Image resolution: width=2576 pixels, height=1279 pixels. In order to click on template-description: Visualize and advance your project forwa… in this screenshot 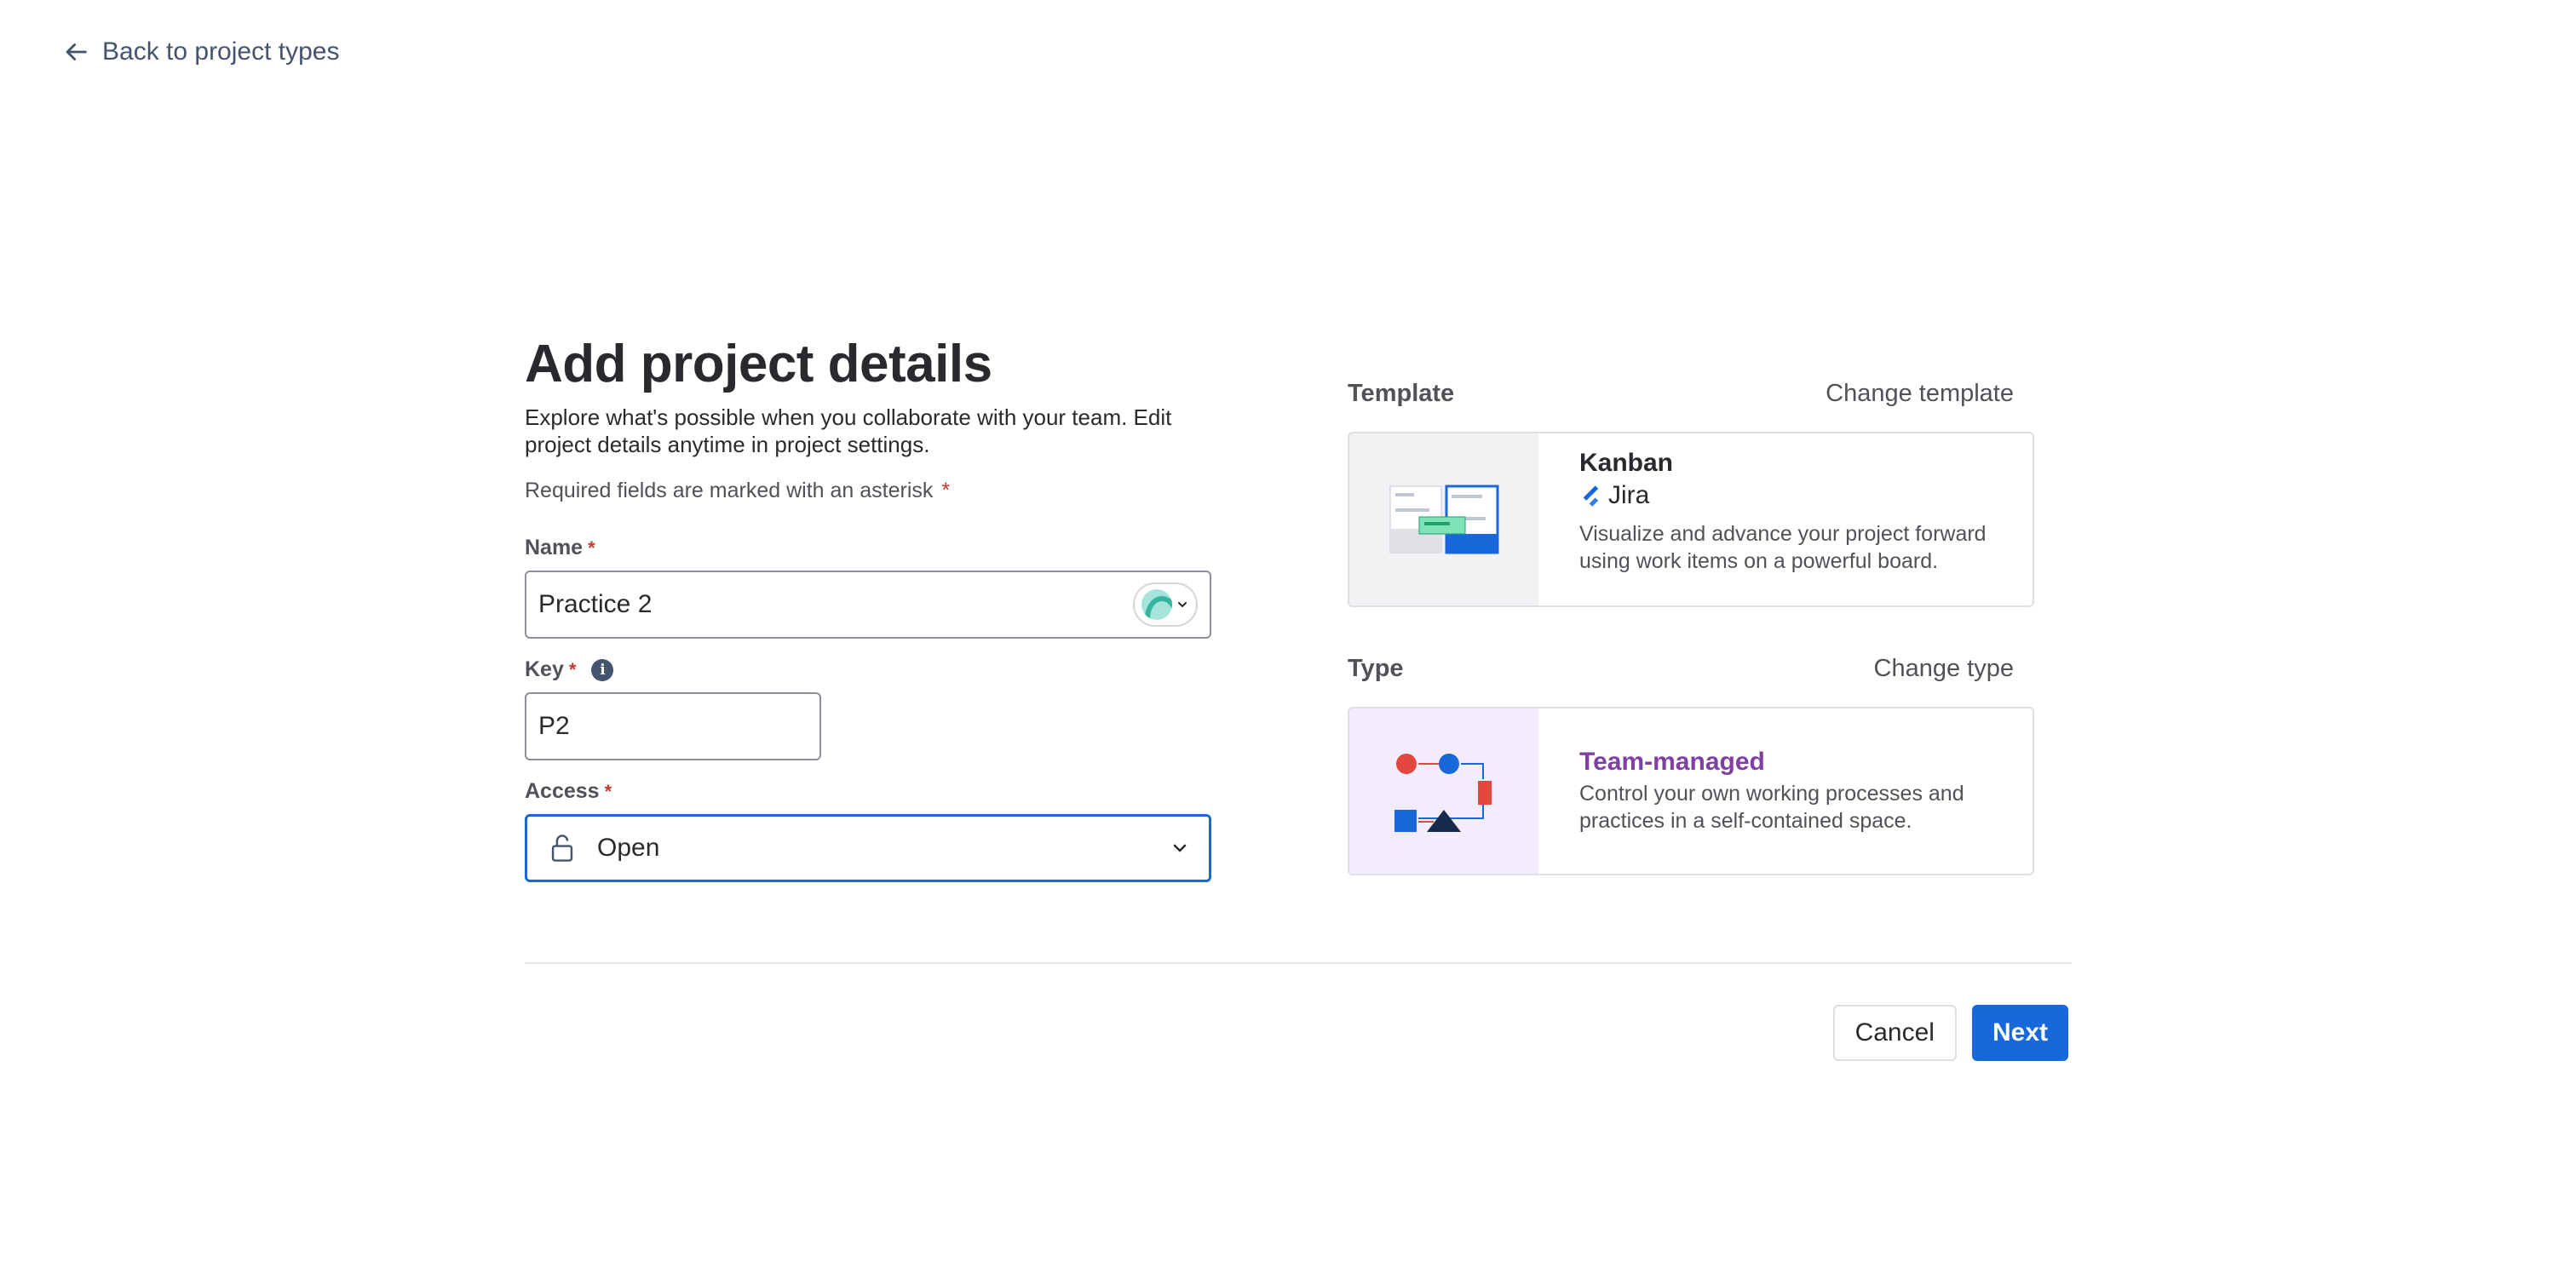, I will do `click(1783, 548)`.